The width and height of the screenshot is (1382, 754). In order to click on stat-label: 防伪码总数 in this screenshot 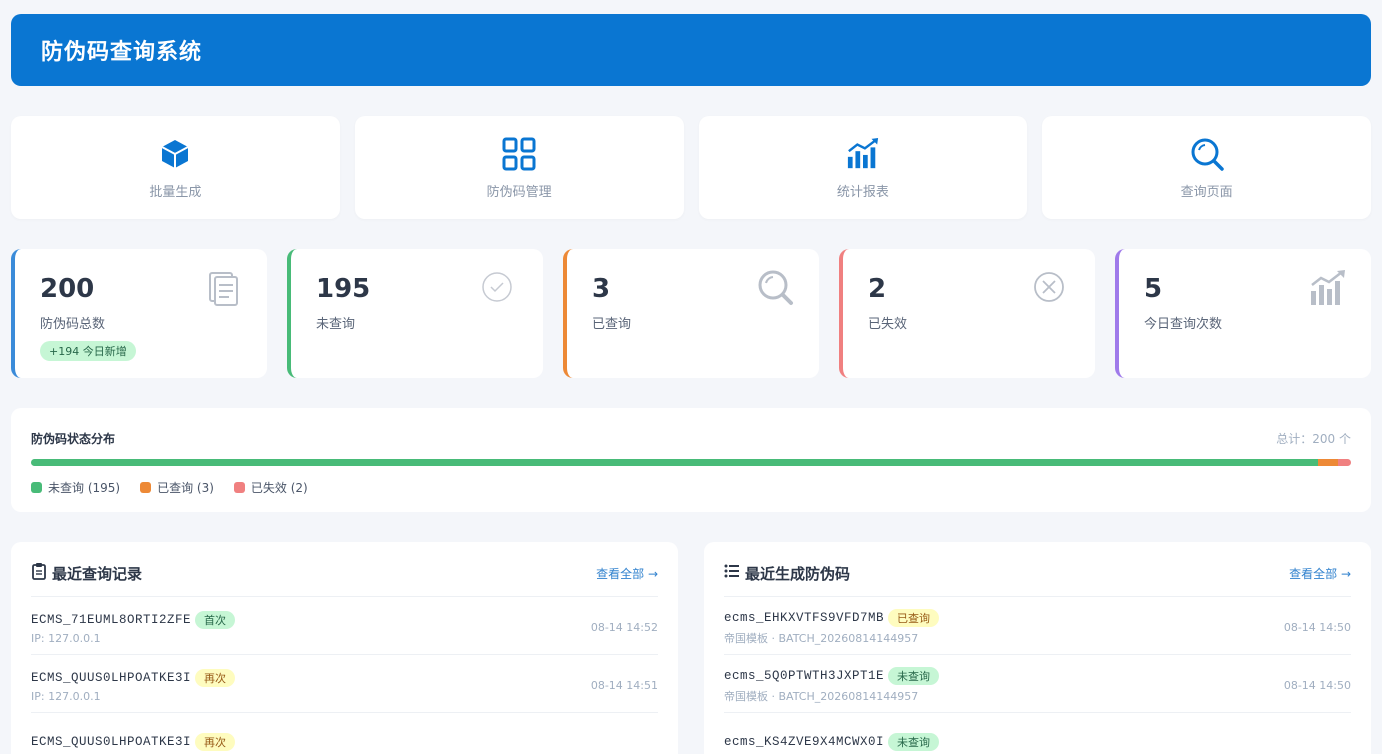, I will do `click(73, 324)`.